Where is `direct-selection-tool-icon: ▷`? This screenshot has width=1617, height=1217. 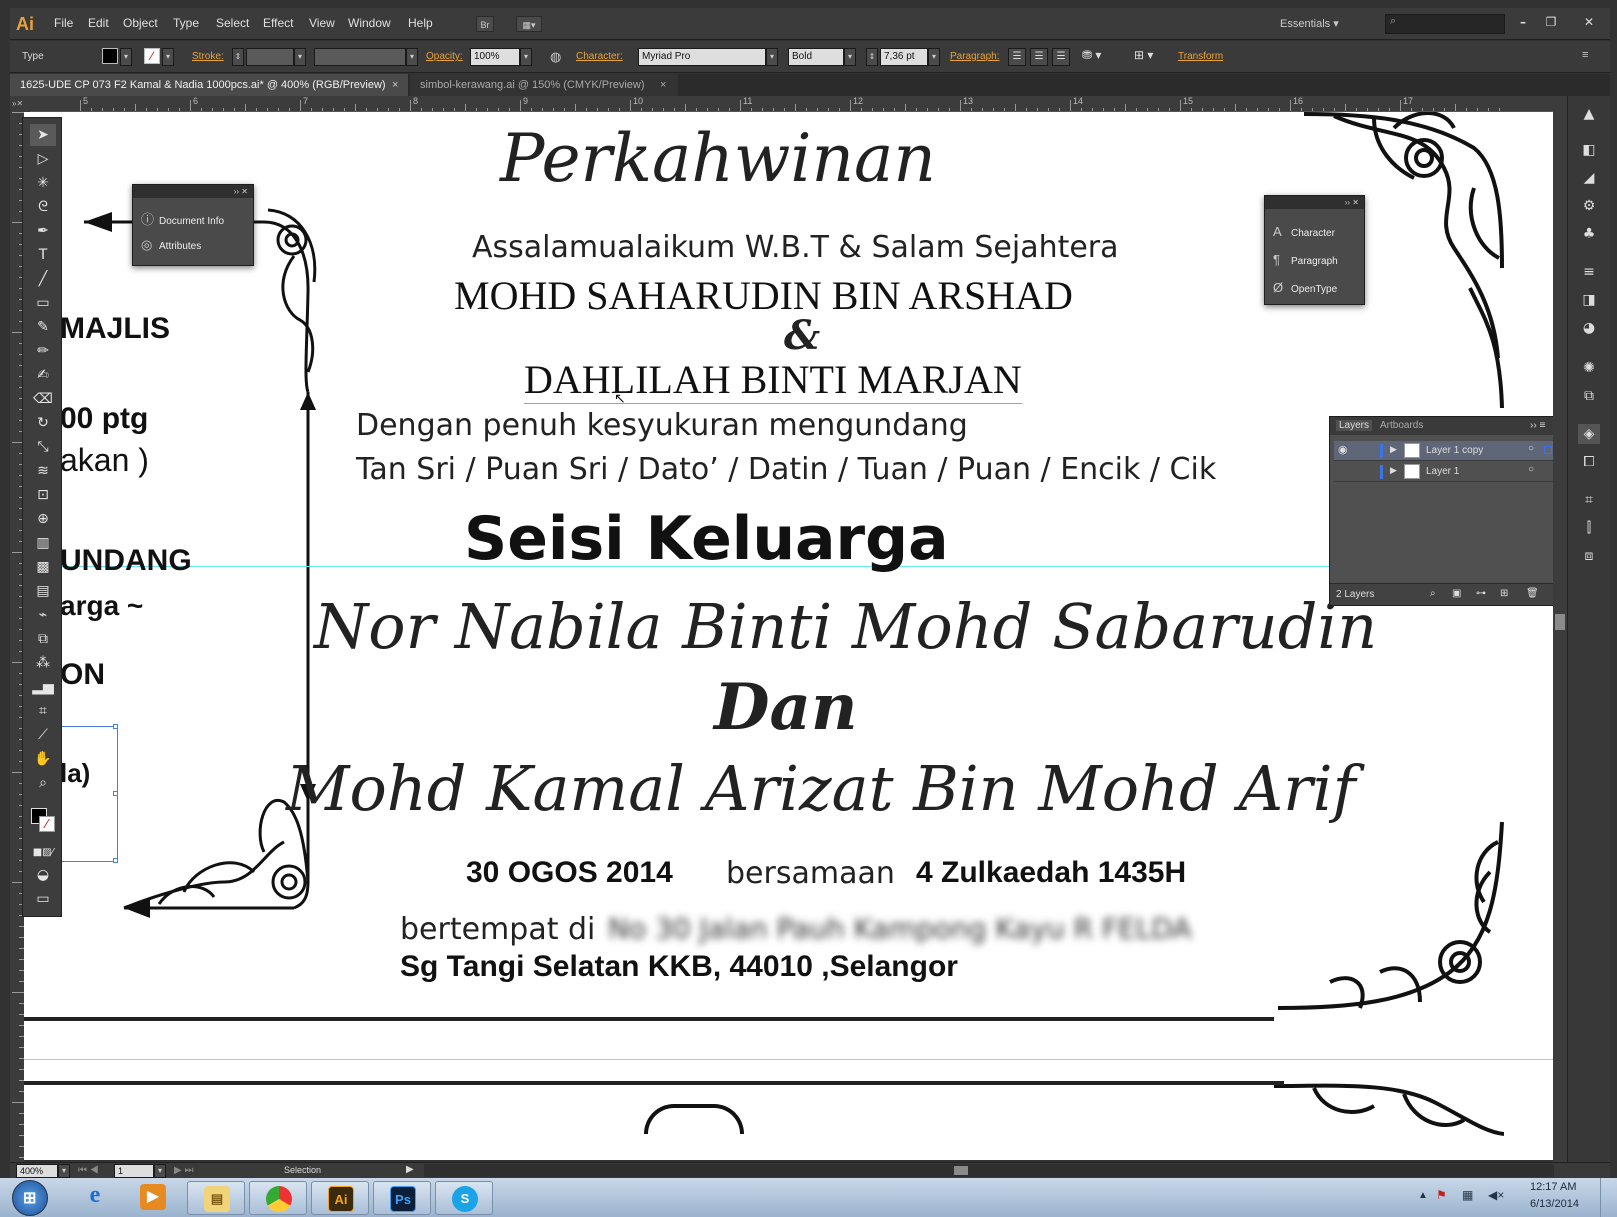 direct-selection-tool-icon: ▷ is located at coordinates (43, 159).